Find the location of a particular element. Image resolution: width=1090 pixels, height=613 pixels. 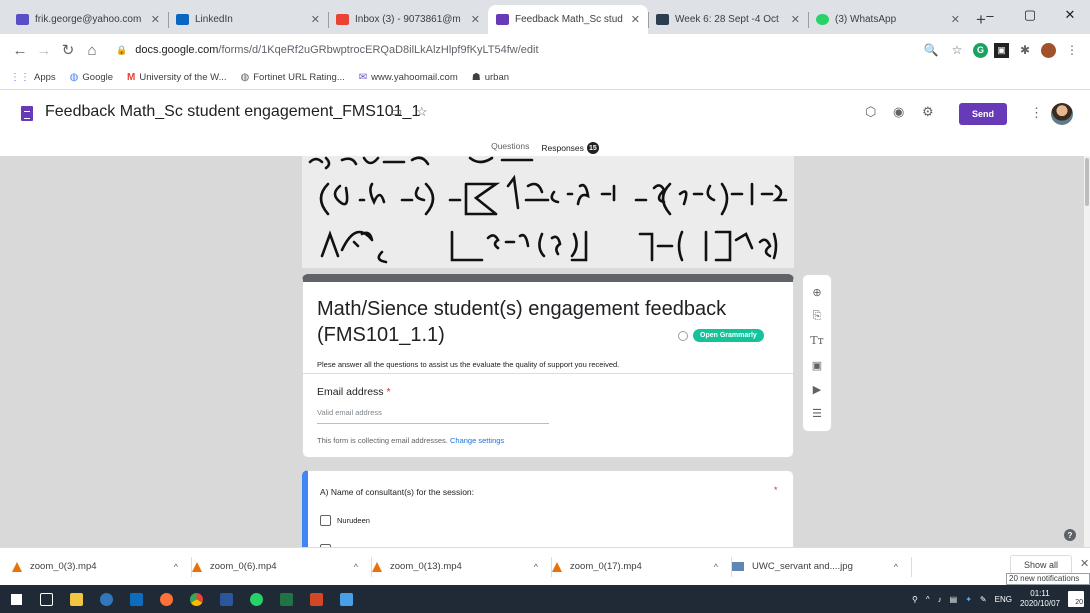

volume-icon: ♪ is located at coordinates (940, 599).